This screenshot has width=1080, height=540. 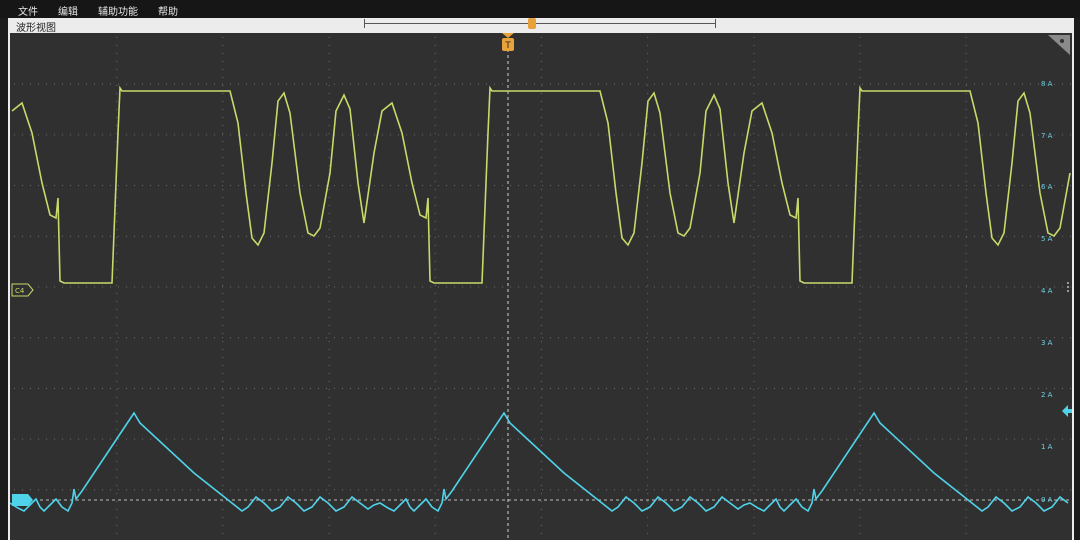 I want to click on timebase-overview, so click(x=540, y=23).